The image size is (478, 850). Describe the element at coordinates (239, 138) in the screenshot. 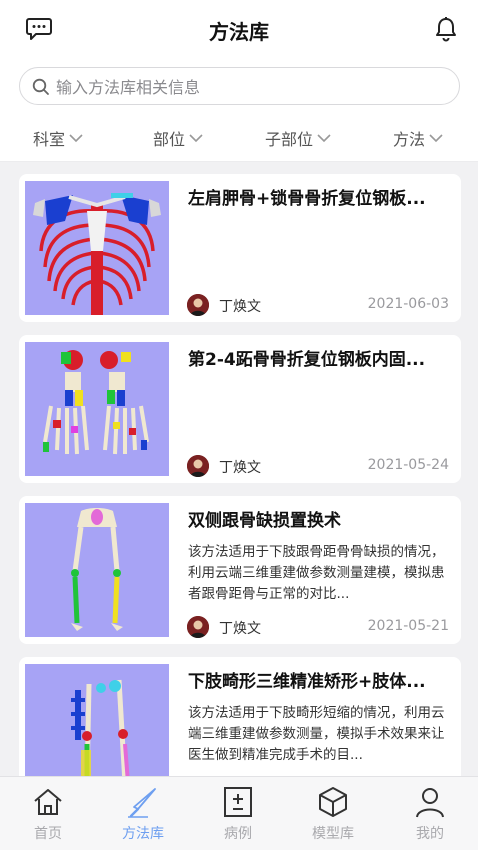

I see `filter-bar: 科室 部位 子部位 方法` at that location.